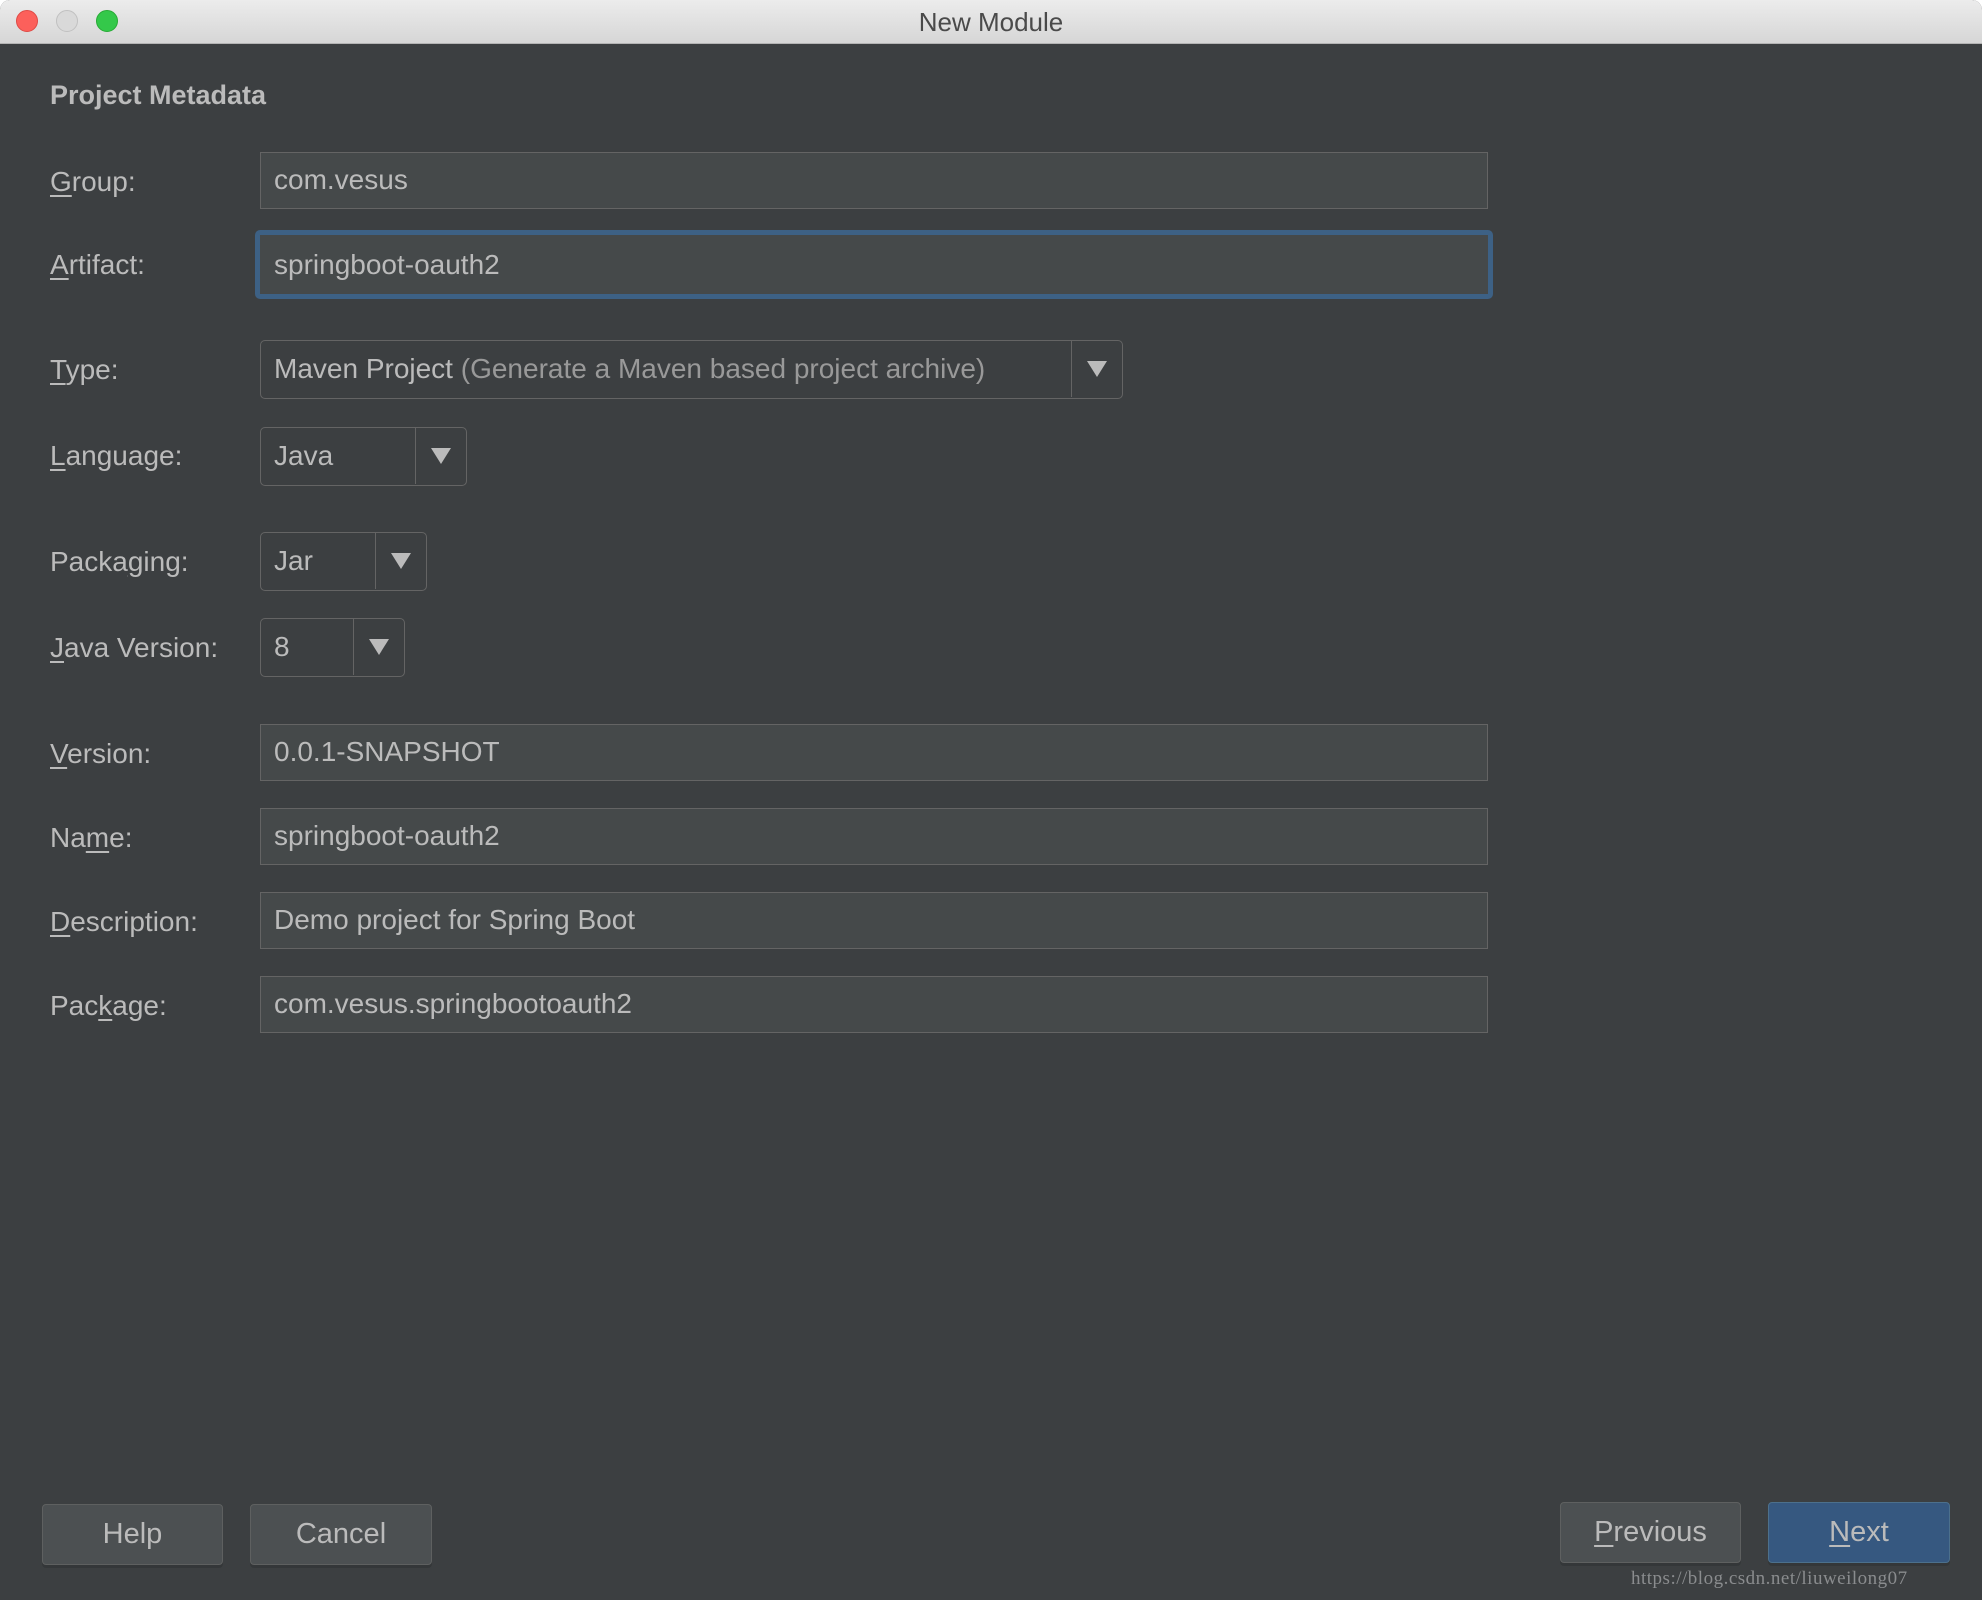 This screenshot has height=1600, width=1982. Describe the element at coordinates (93, 181) in the screenshot. I see `group-label: Group:` at that location.